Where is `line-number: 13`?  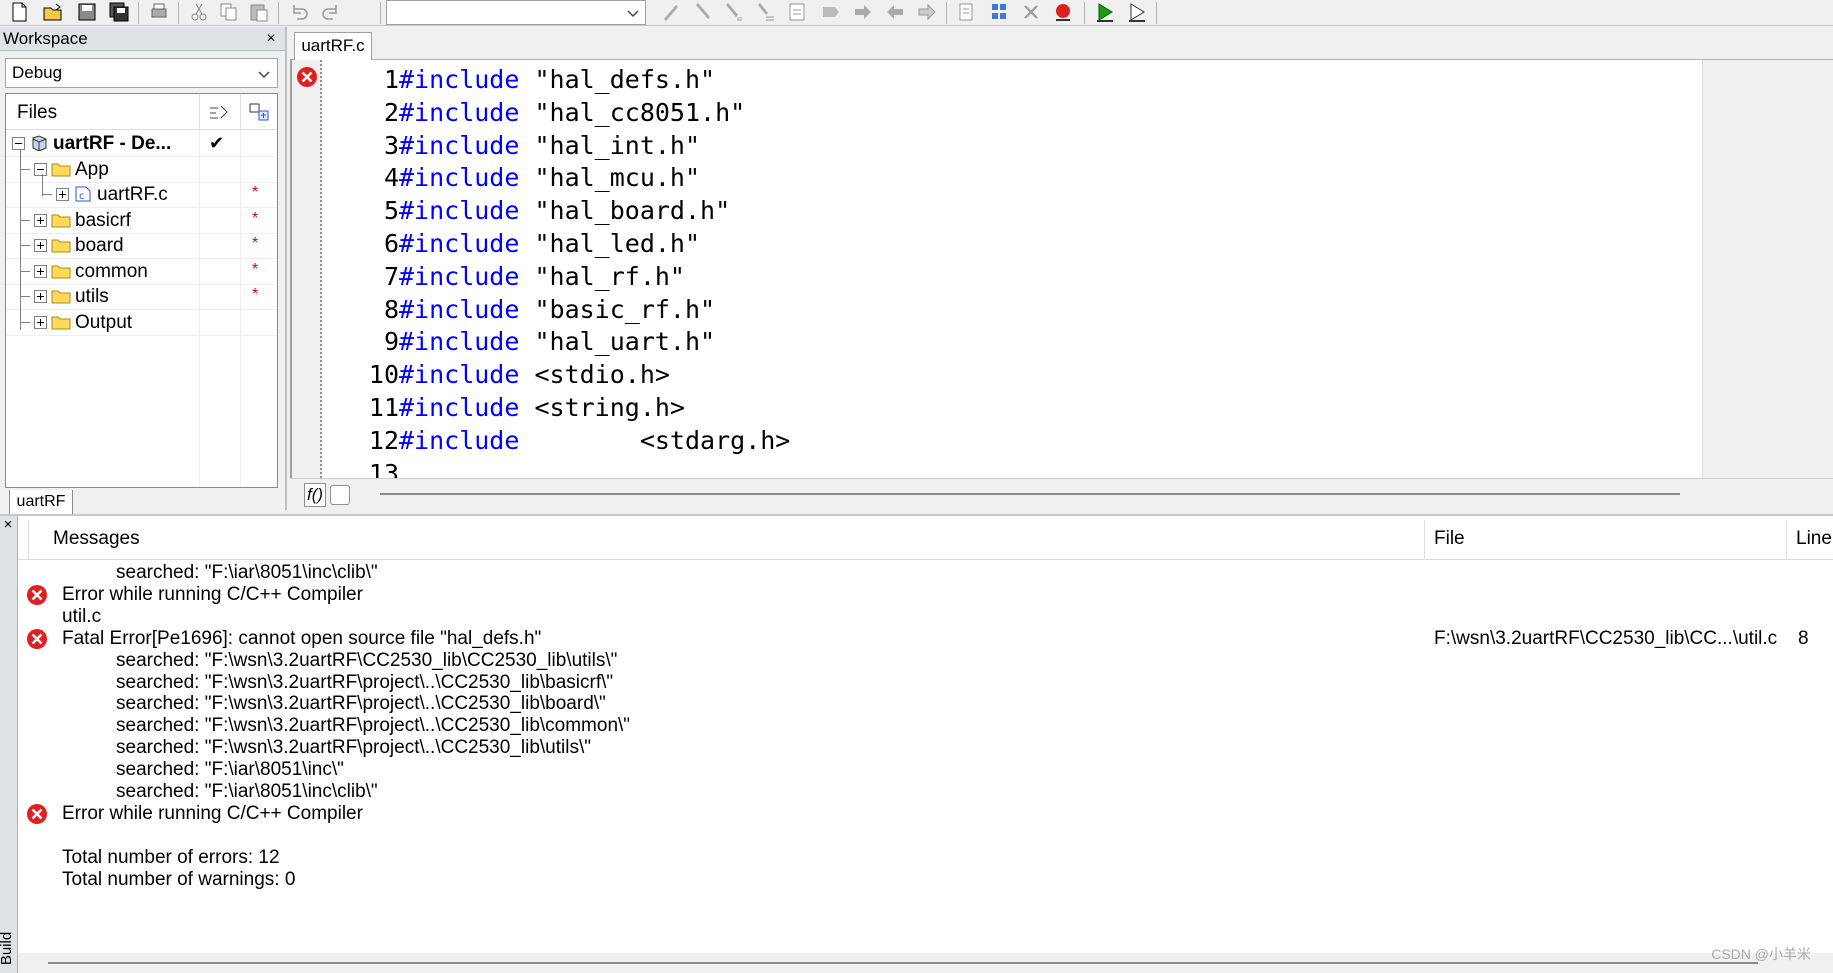
line-number: 13 is located at coordinates (383, 468).